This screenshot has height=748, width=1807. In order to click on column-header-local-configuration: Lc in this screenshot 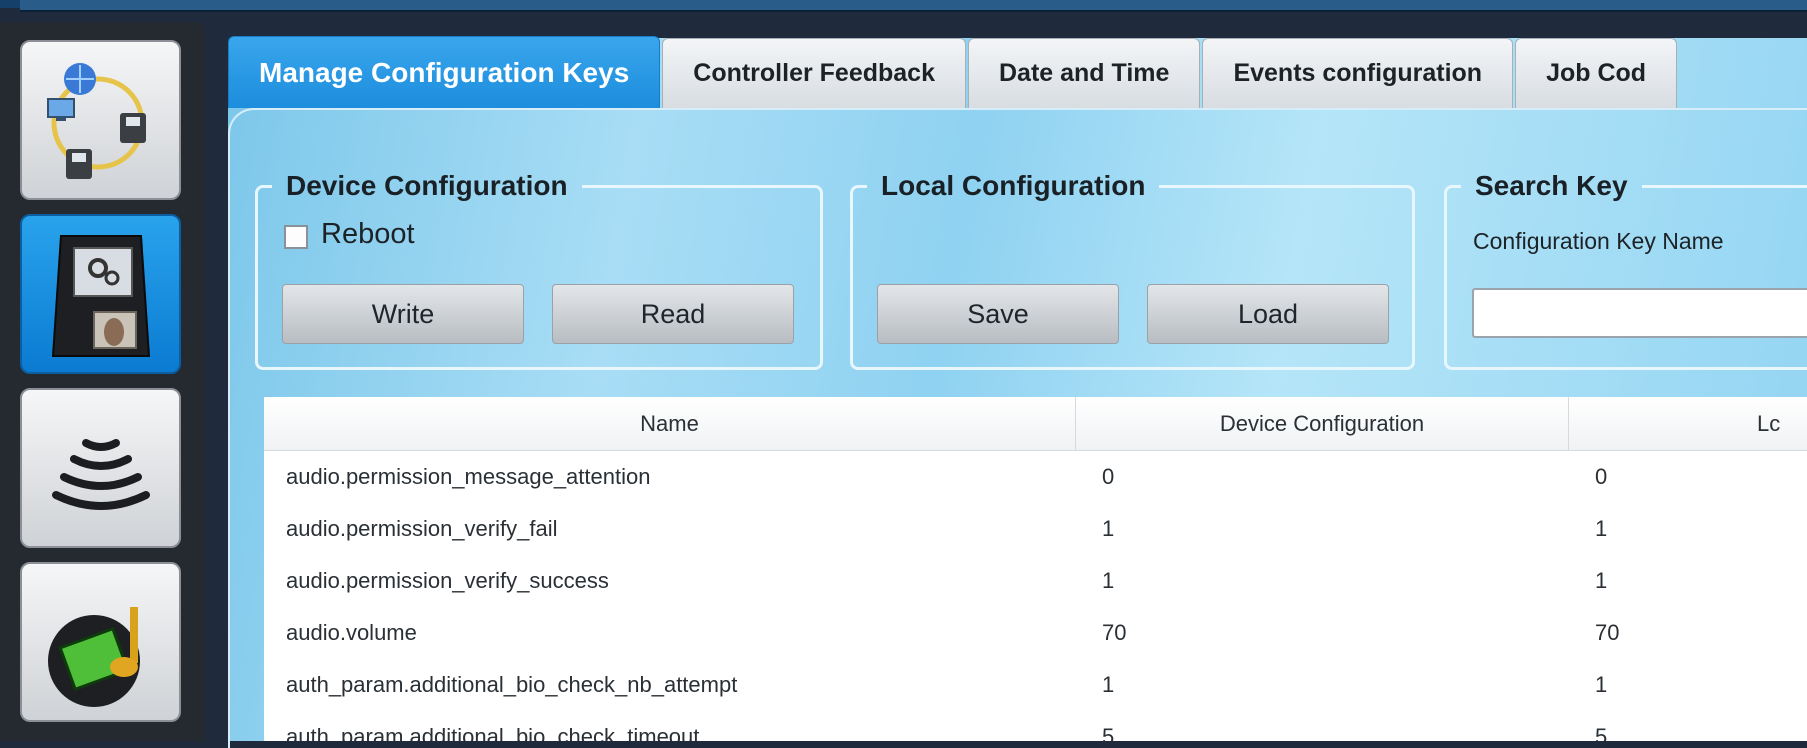, I will do `click(1688, 423)`.